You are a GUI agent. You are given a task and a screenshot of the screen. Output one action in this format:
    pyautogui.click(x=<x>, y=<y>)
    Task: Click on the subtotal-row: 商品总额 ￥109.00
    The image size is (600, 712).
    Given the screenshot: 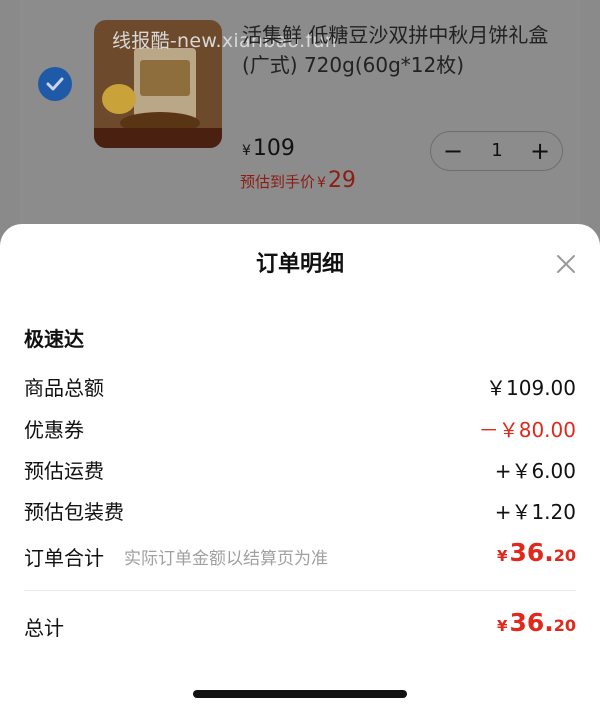 What is the action you would take?
    pyautogui.click(x=300, y=387)
    